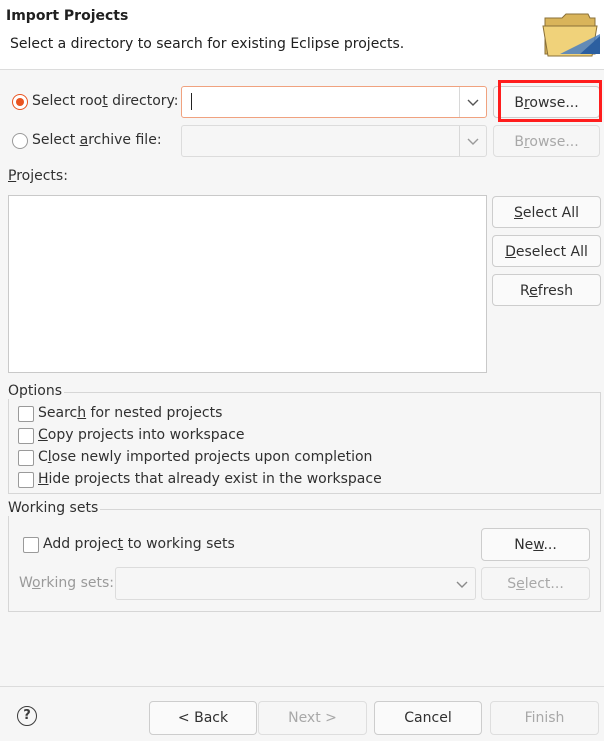  I want to click on search-nested-label: Search for nested projects, so click(130, 413).